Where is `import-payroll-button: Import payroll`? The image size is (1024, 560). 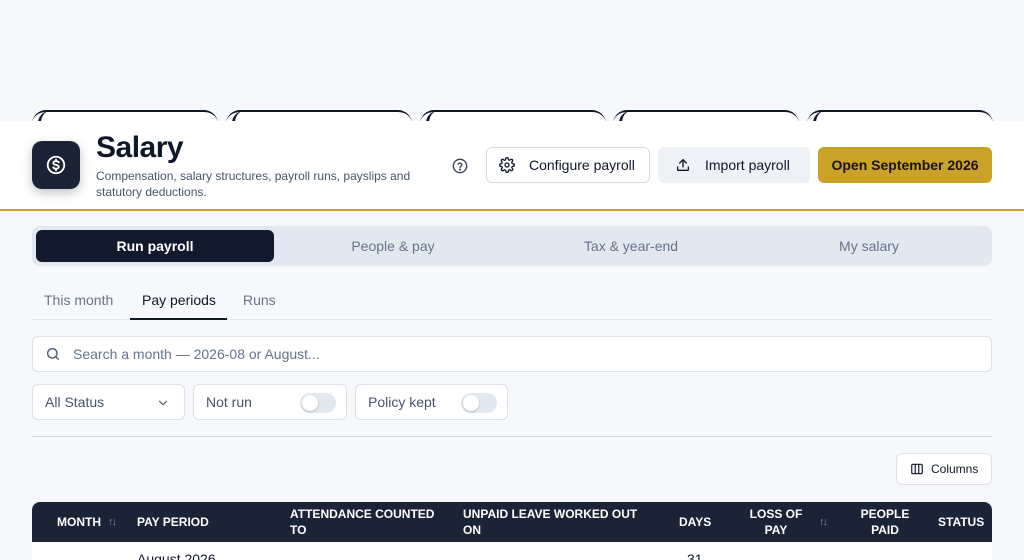 import-payroll-button: Import payroll is located at coordinates (734, 165).